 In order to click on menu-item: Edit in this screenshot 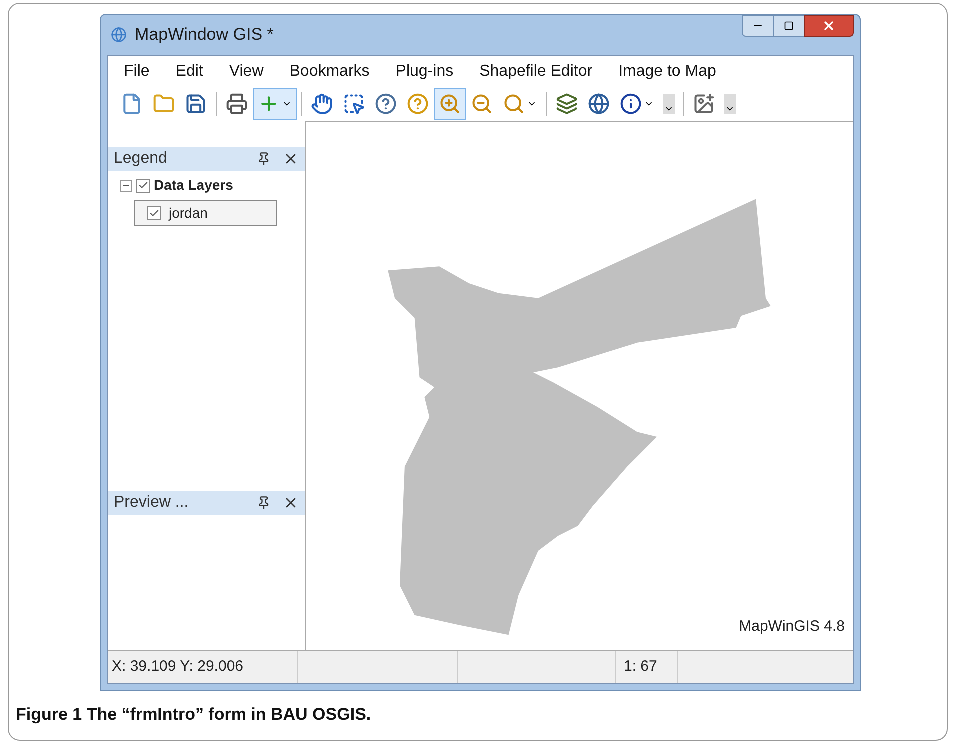, I will do `click(190, 72)`.